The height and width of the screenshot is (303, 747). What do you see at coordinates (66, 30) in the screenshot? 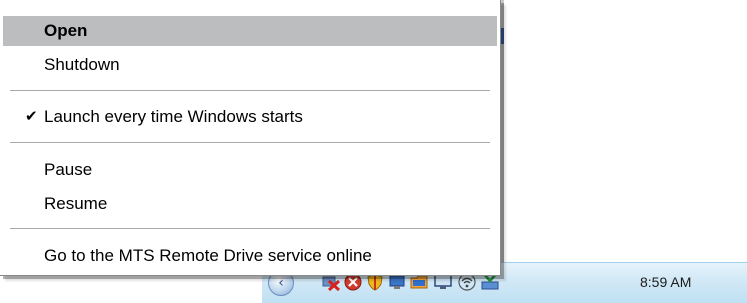
I see `menu-item-label: Open` at bounding box center [66, 30].